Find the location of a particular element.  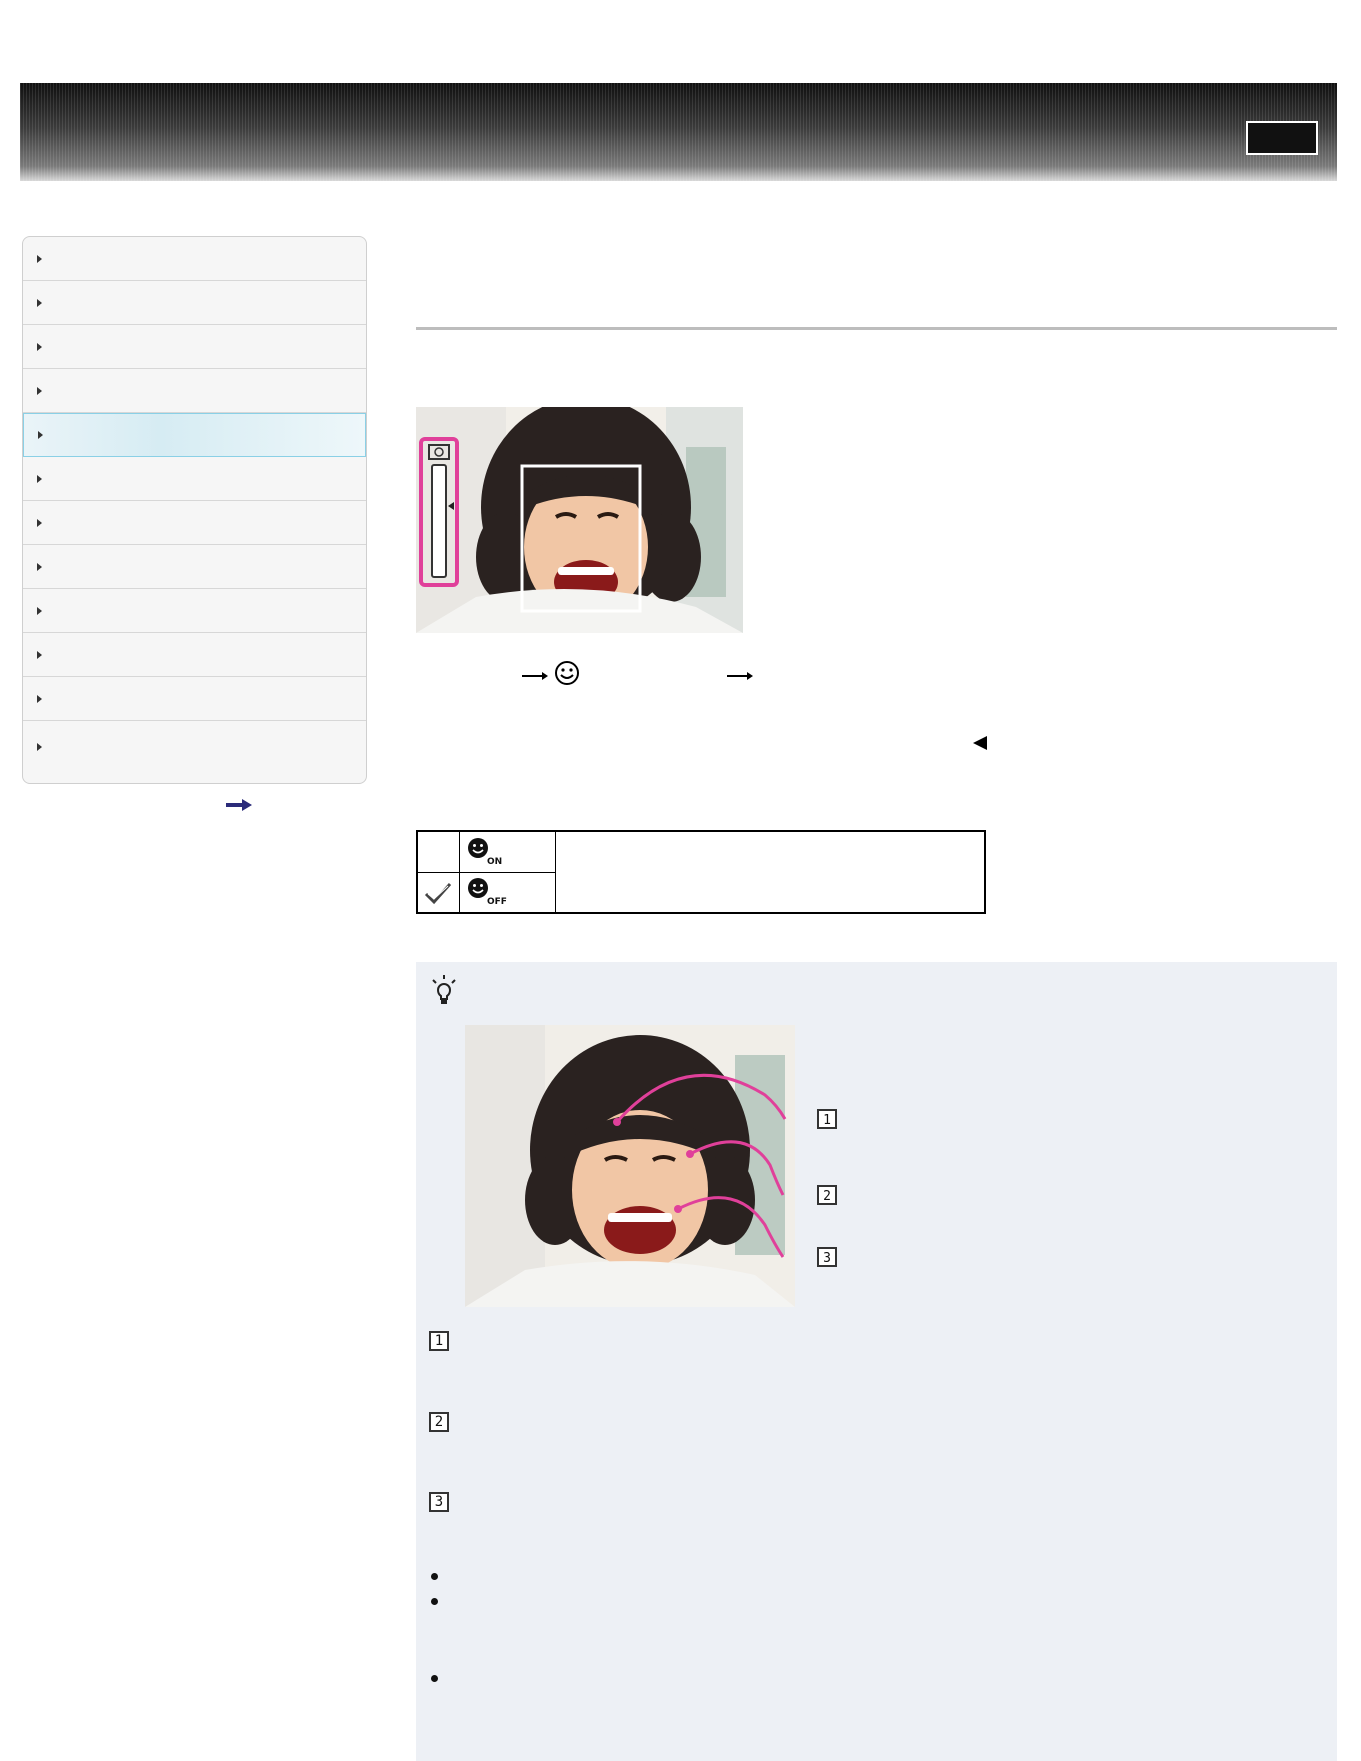

smile-on-label: ON is located at coordinates (494, 862).